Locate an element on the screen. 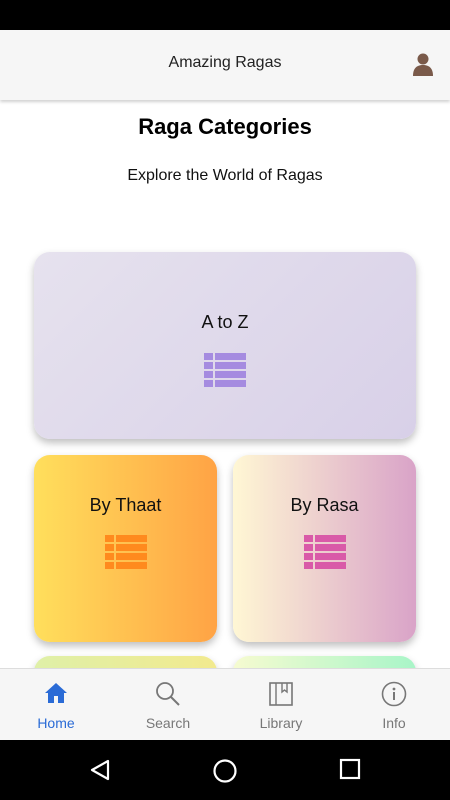 The height and width of the screenshot is (800, 450). user-profile-icon is located at coordinates (423, 64).